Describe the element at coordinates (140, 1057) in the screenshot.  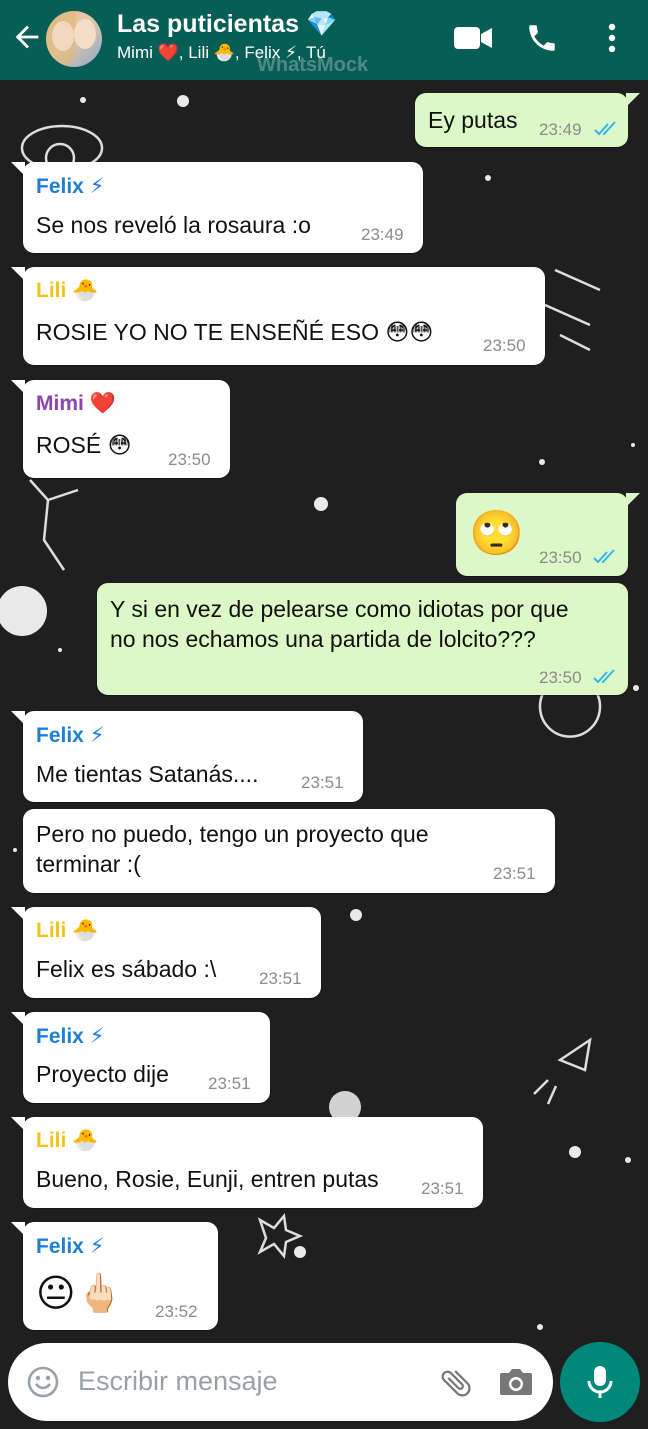
I see `message-bubble-incoming: Felix ⚡ Proyecto dije 23:51` at that location.